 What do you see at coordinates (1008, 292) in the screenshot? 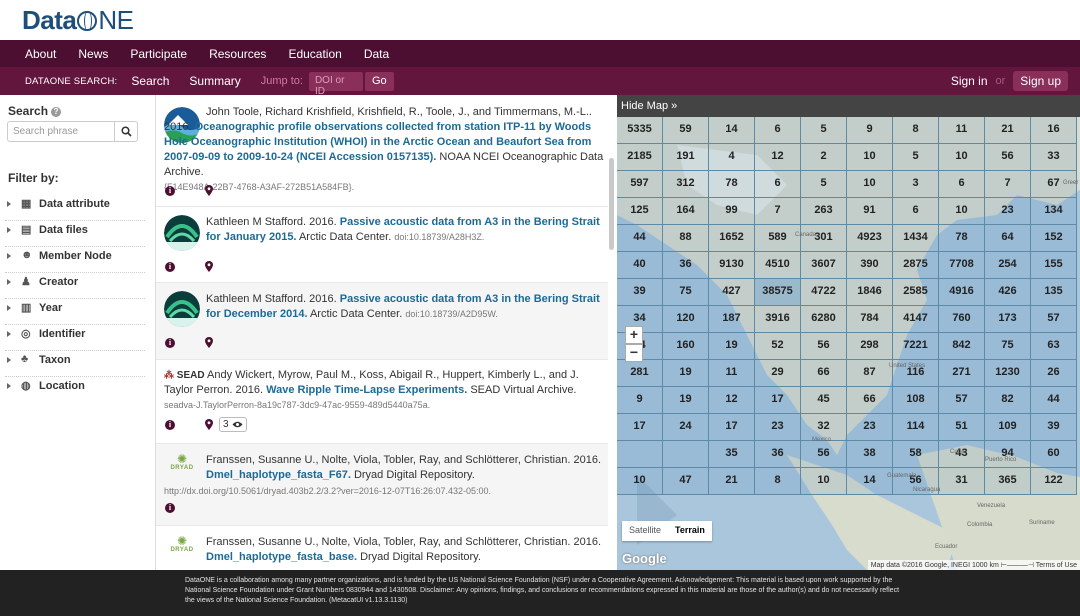
I see `map-grid-cell: 426` at bounding box center [1008, 292].